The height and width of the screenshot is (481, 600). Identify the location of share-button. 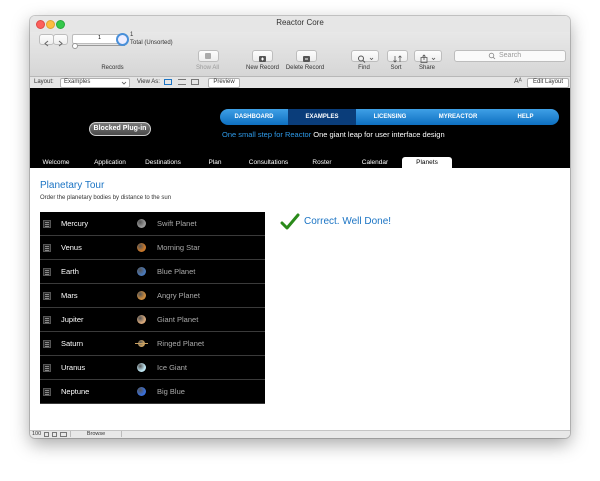
(428, 56).